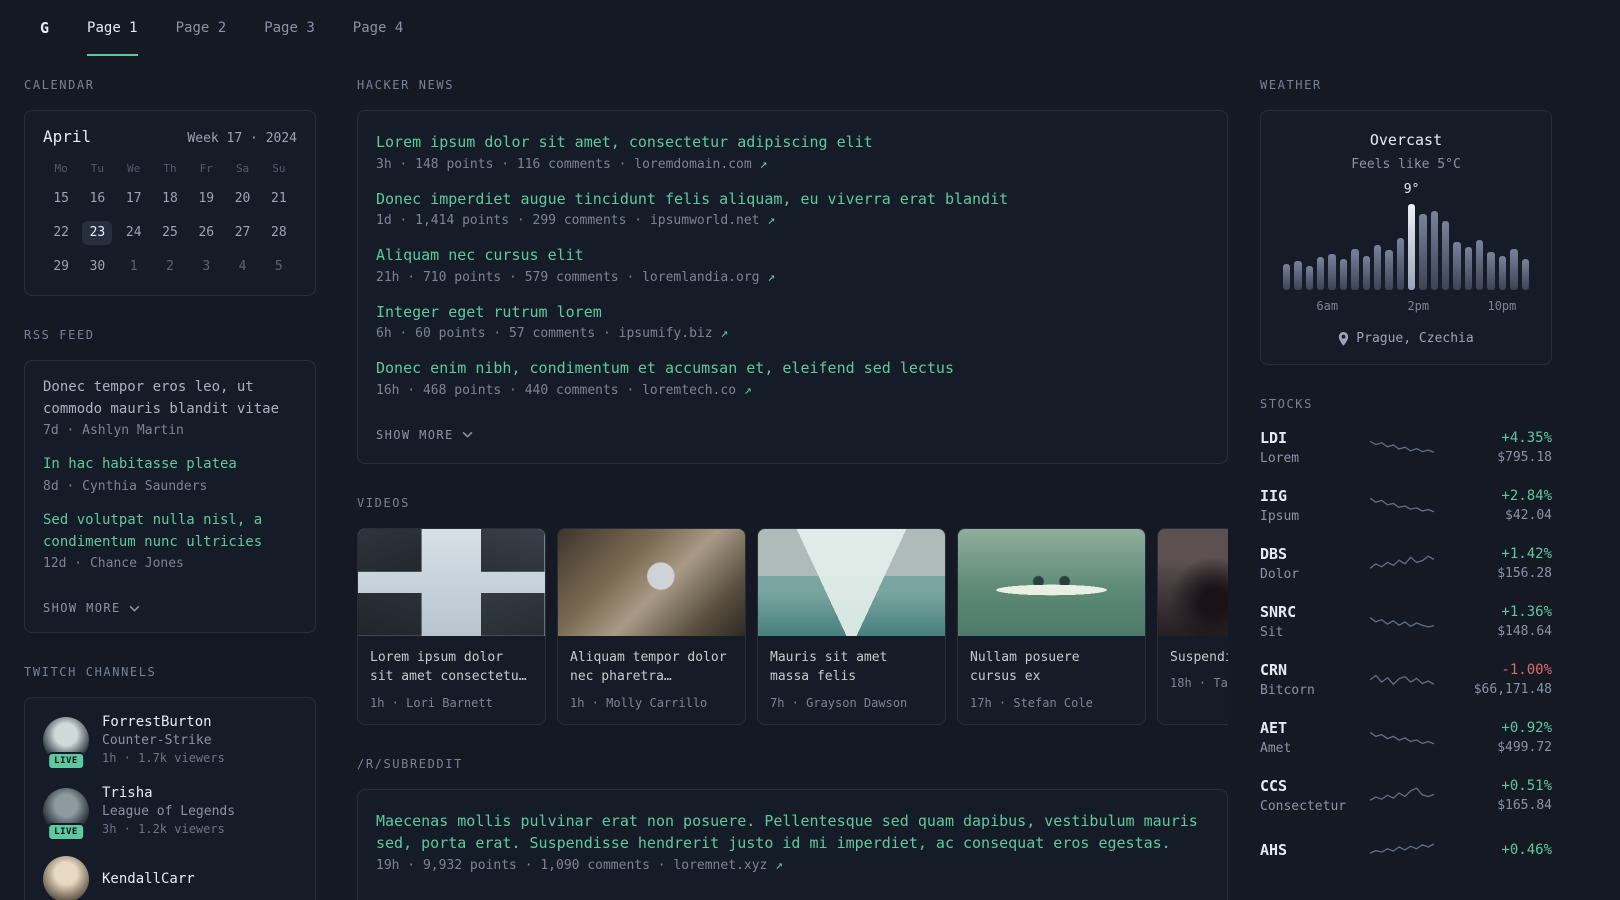 The height and width of the screenshot is (900, 1620). Describe the element at coordinates (1274, 496) in the screenshot. I see `stock-symbol: IIG` at that location.